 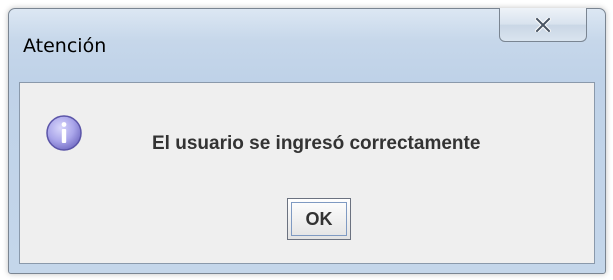 I want to click on close-icon, so click(x=543, y=24).